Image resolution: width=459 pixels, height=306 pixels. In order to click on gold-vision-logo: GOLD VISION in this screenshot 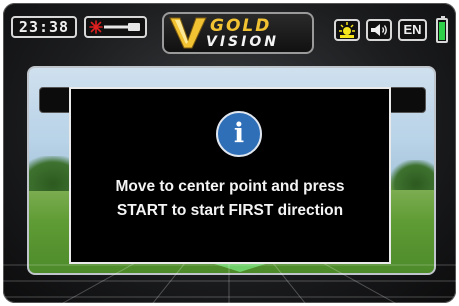, I will do `click(238, 33)`.